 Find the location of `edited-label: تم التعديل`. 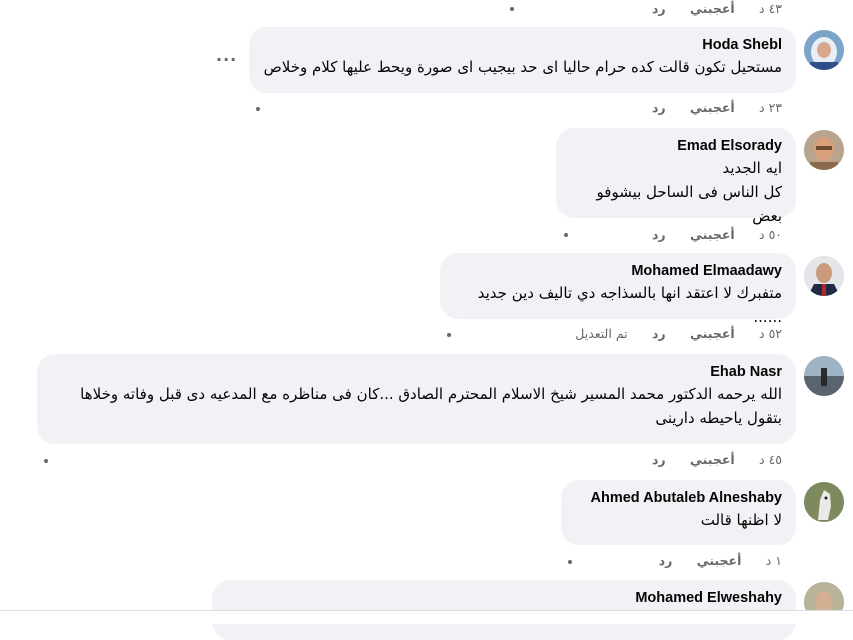

edited-label: تم التعديل is located at coordinates (601, 333).